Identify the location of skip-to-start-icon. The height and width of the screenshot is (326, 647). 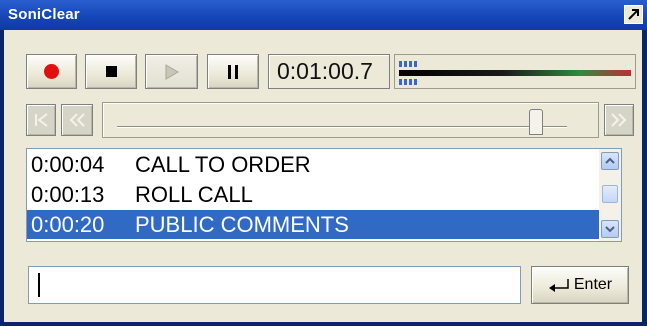
(41, 120).